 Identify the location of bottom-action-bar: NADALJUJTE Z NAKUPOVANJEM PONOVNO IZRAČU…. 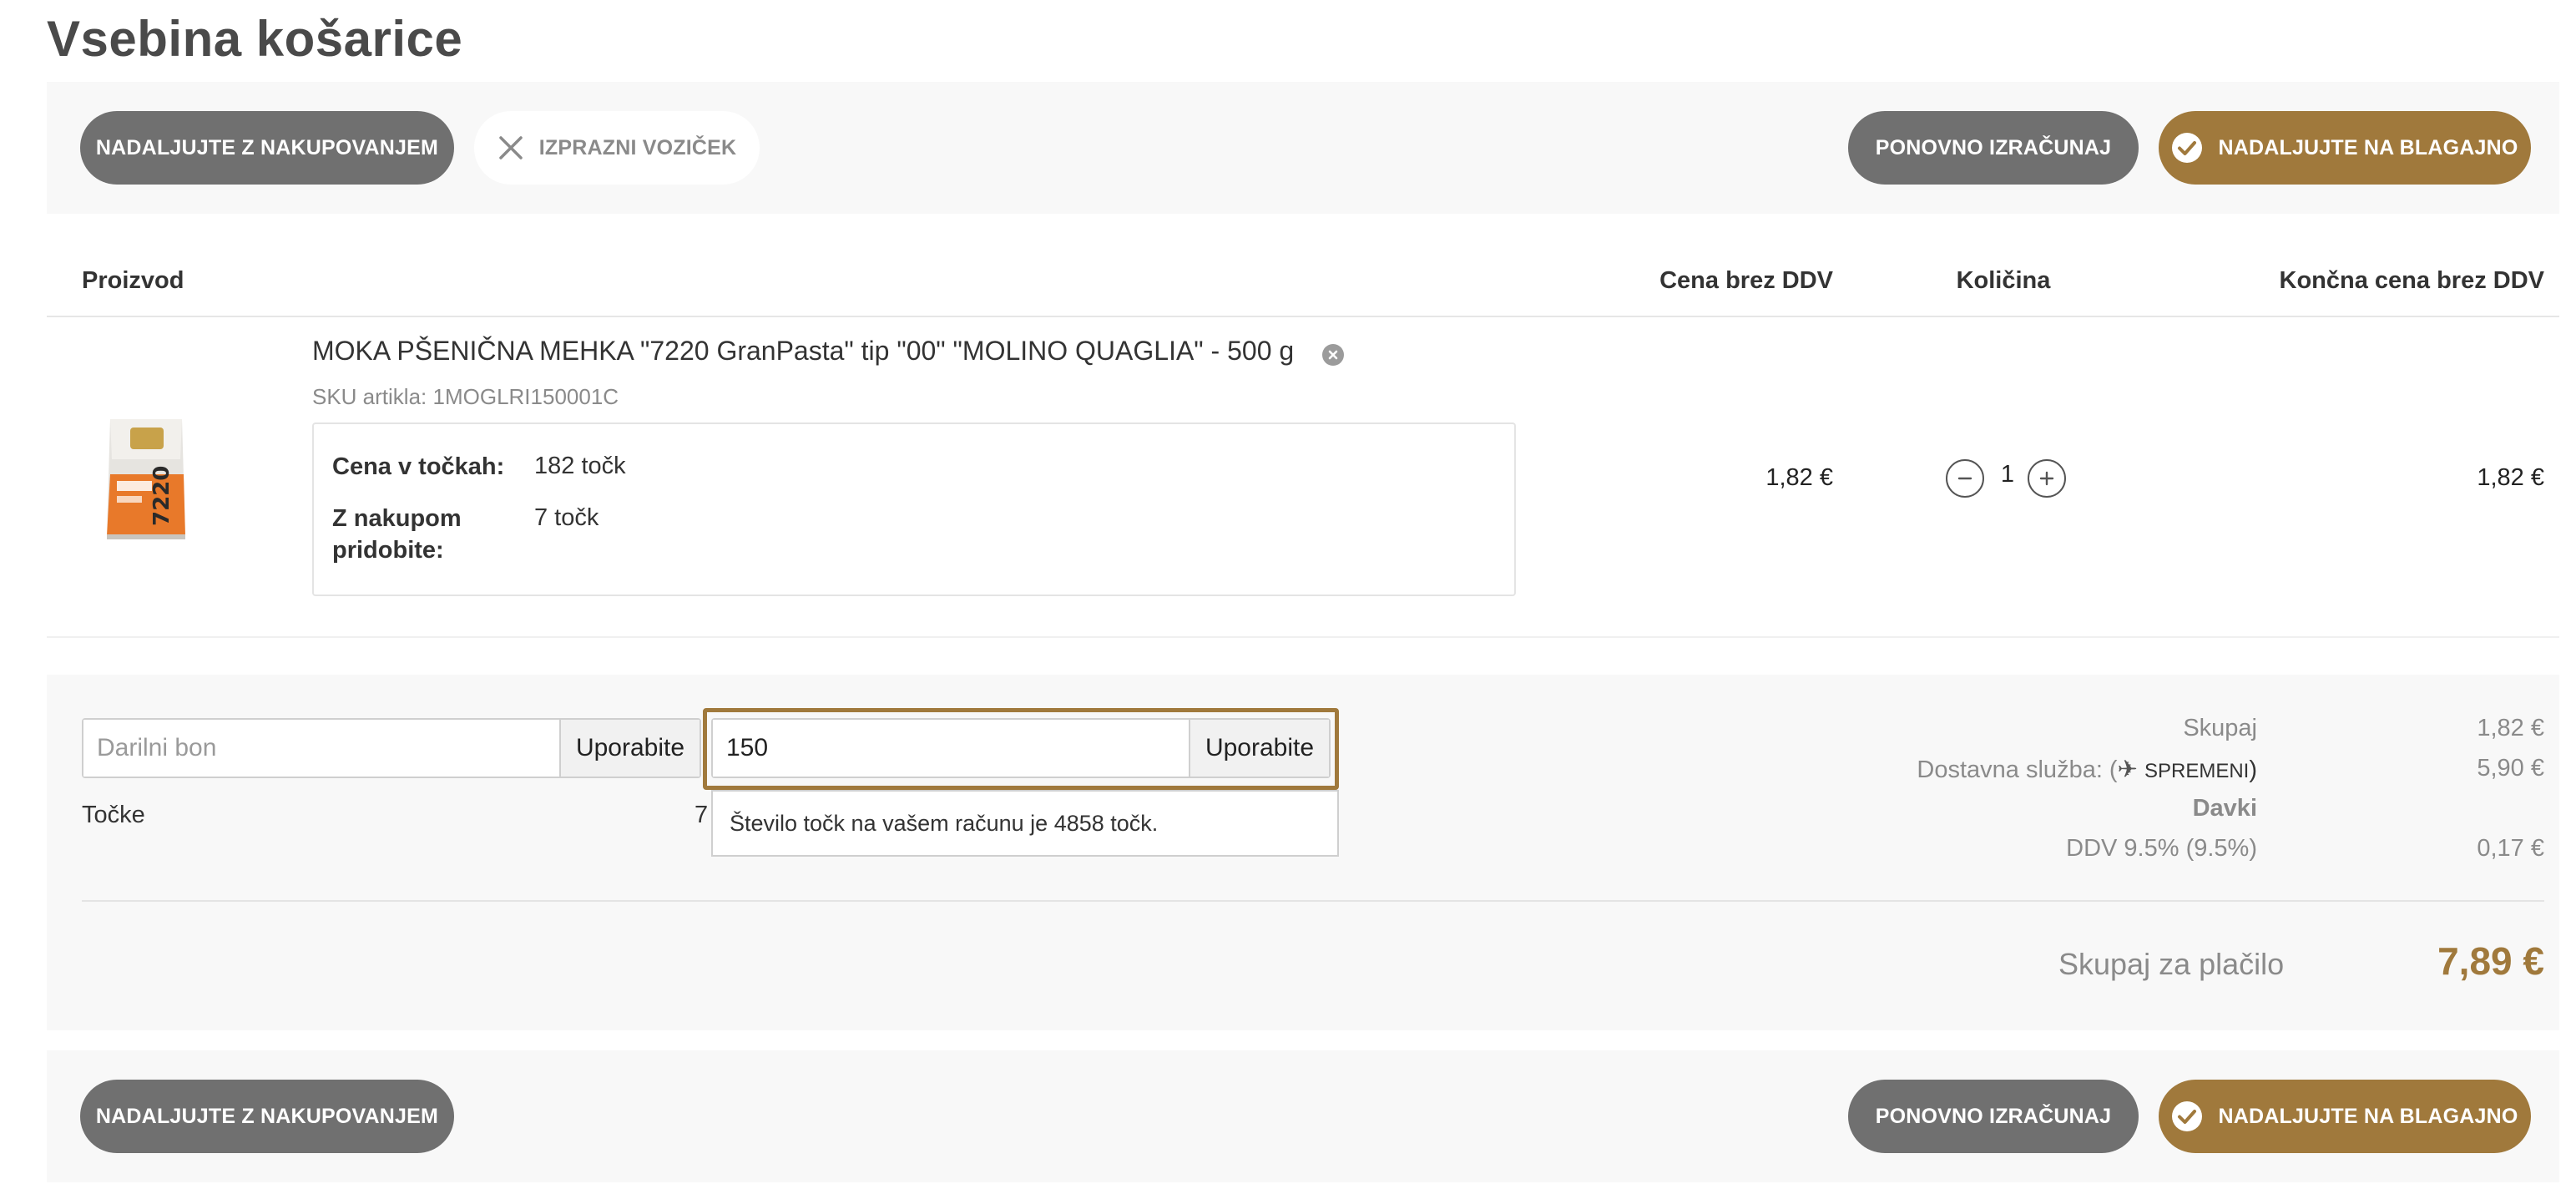
(1303, 1116).